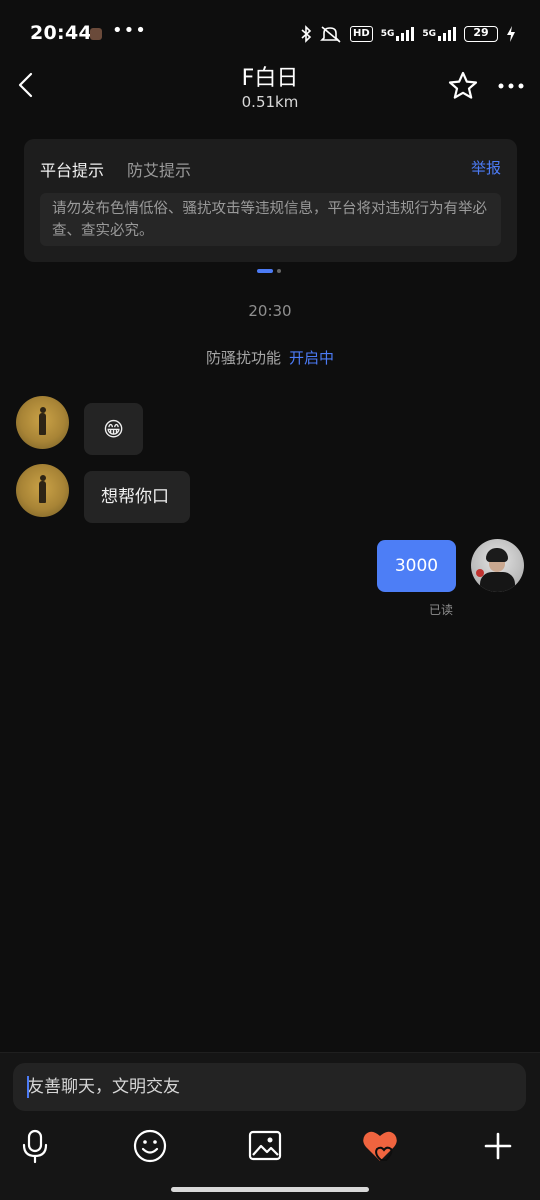 The height and width of the screenshot is (1200, 540). Describe the element at coordinates (416, 566) in the screenshot. I see `message-bubble-self: 3000` at that location.